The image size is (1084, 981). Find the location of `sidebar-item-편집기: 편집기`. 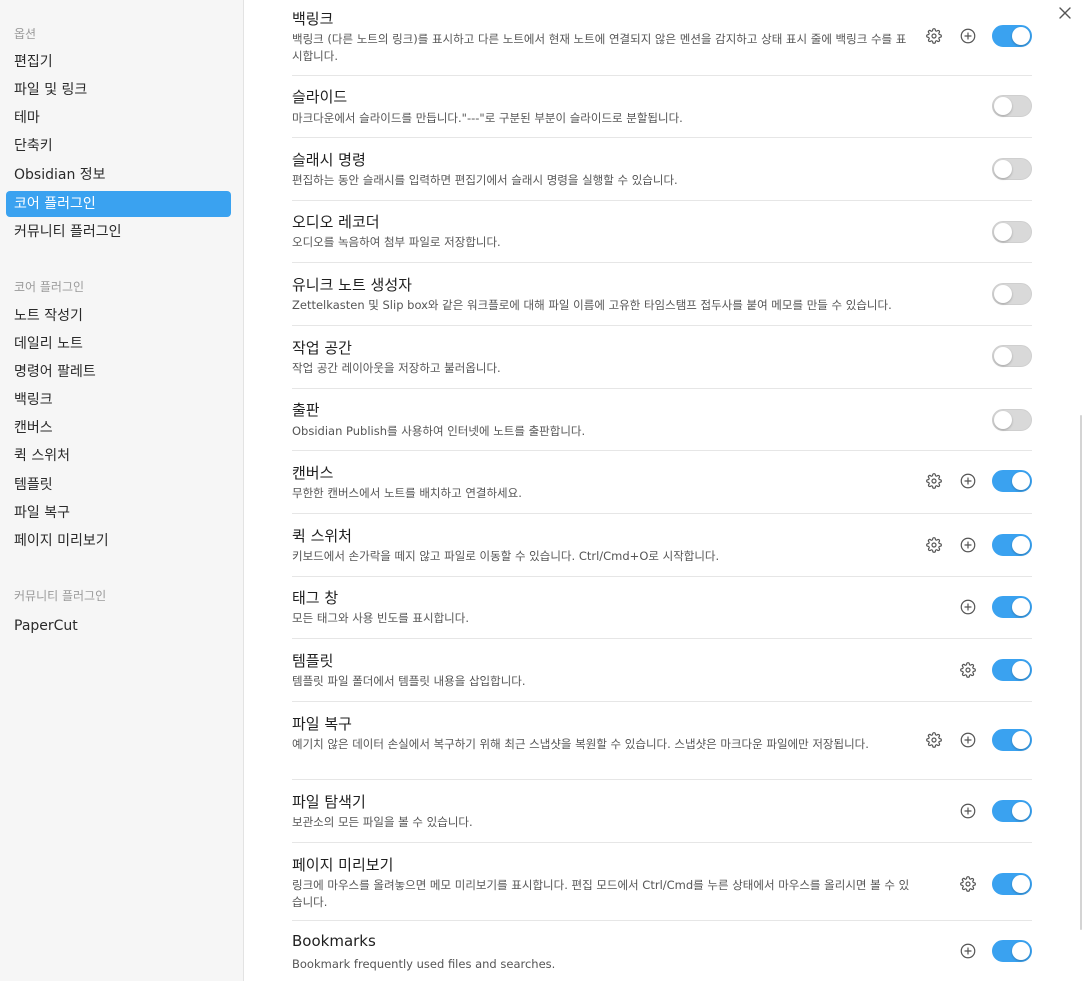

sidebar-item-편집기: 편집기 is located at coordinates (118, 62).